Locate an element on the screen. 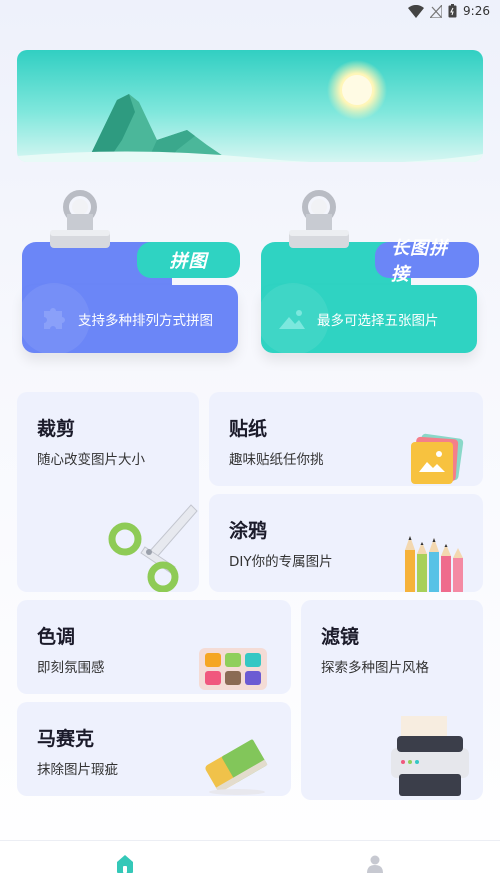 This screenshot has width=500, height=890. sticker-card: 贴纸 趣味贴纸任你挑 is located at coordinates (346, 439).